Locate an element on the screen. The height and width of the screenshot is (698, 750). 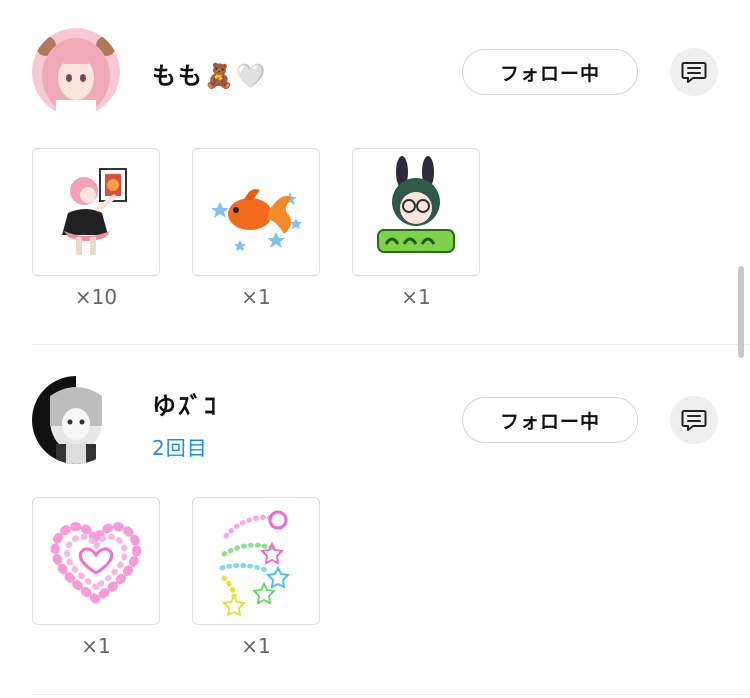
shooting-stars-sticker-icon is located at coordinates (255, 563).